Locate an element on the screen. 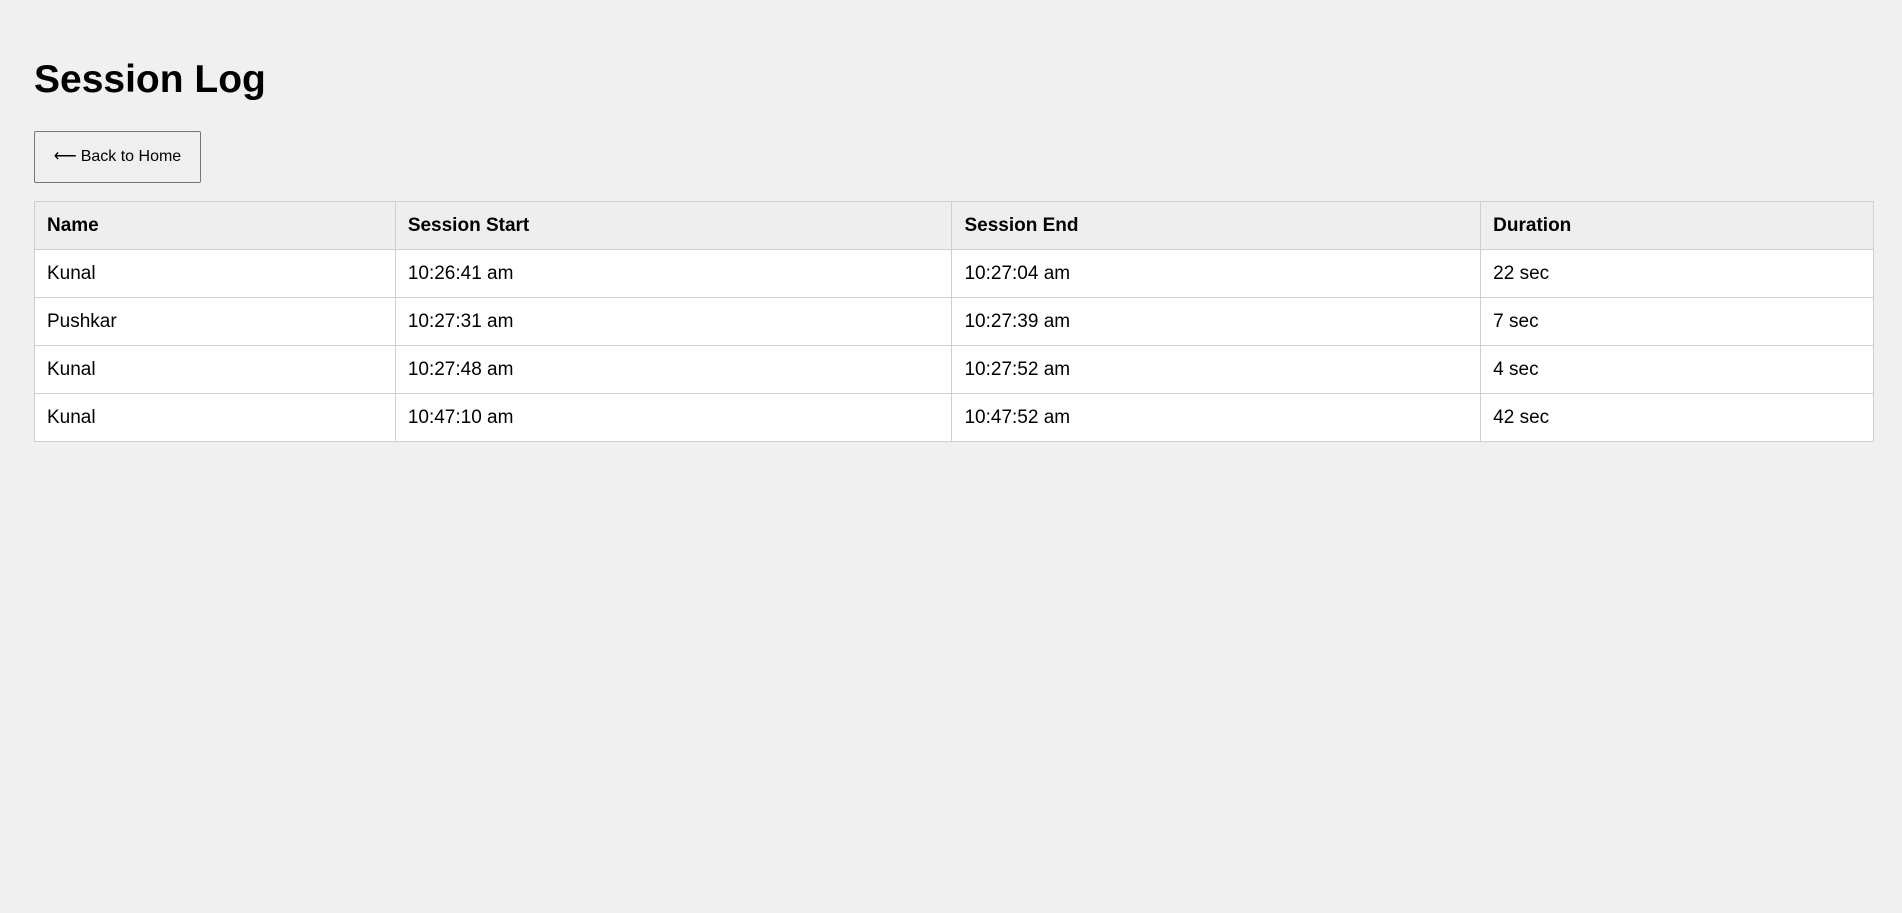 The height and width of the screenshot is (913, 1902). cell-duration: 42 sec is located at coordinates (1677, 417).